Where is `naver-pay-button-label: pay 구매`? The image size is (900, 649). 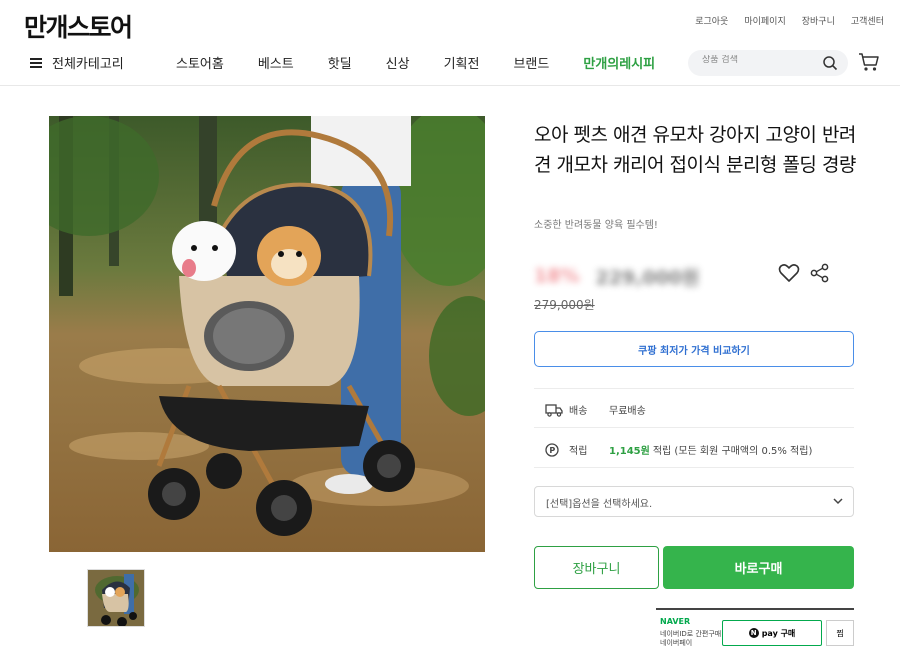 naver-pay-button-label: pay 구매 is located at coordinates (778, 633).